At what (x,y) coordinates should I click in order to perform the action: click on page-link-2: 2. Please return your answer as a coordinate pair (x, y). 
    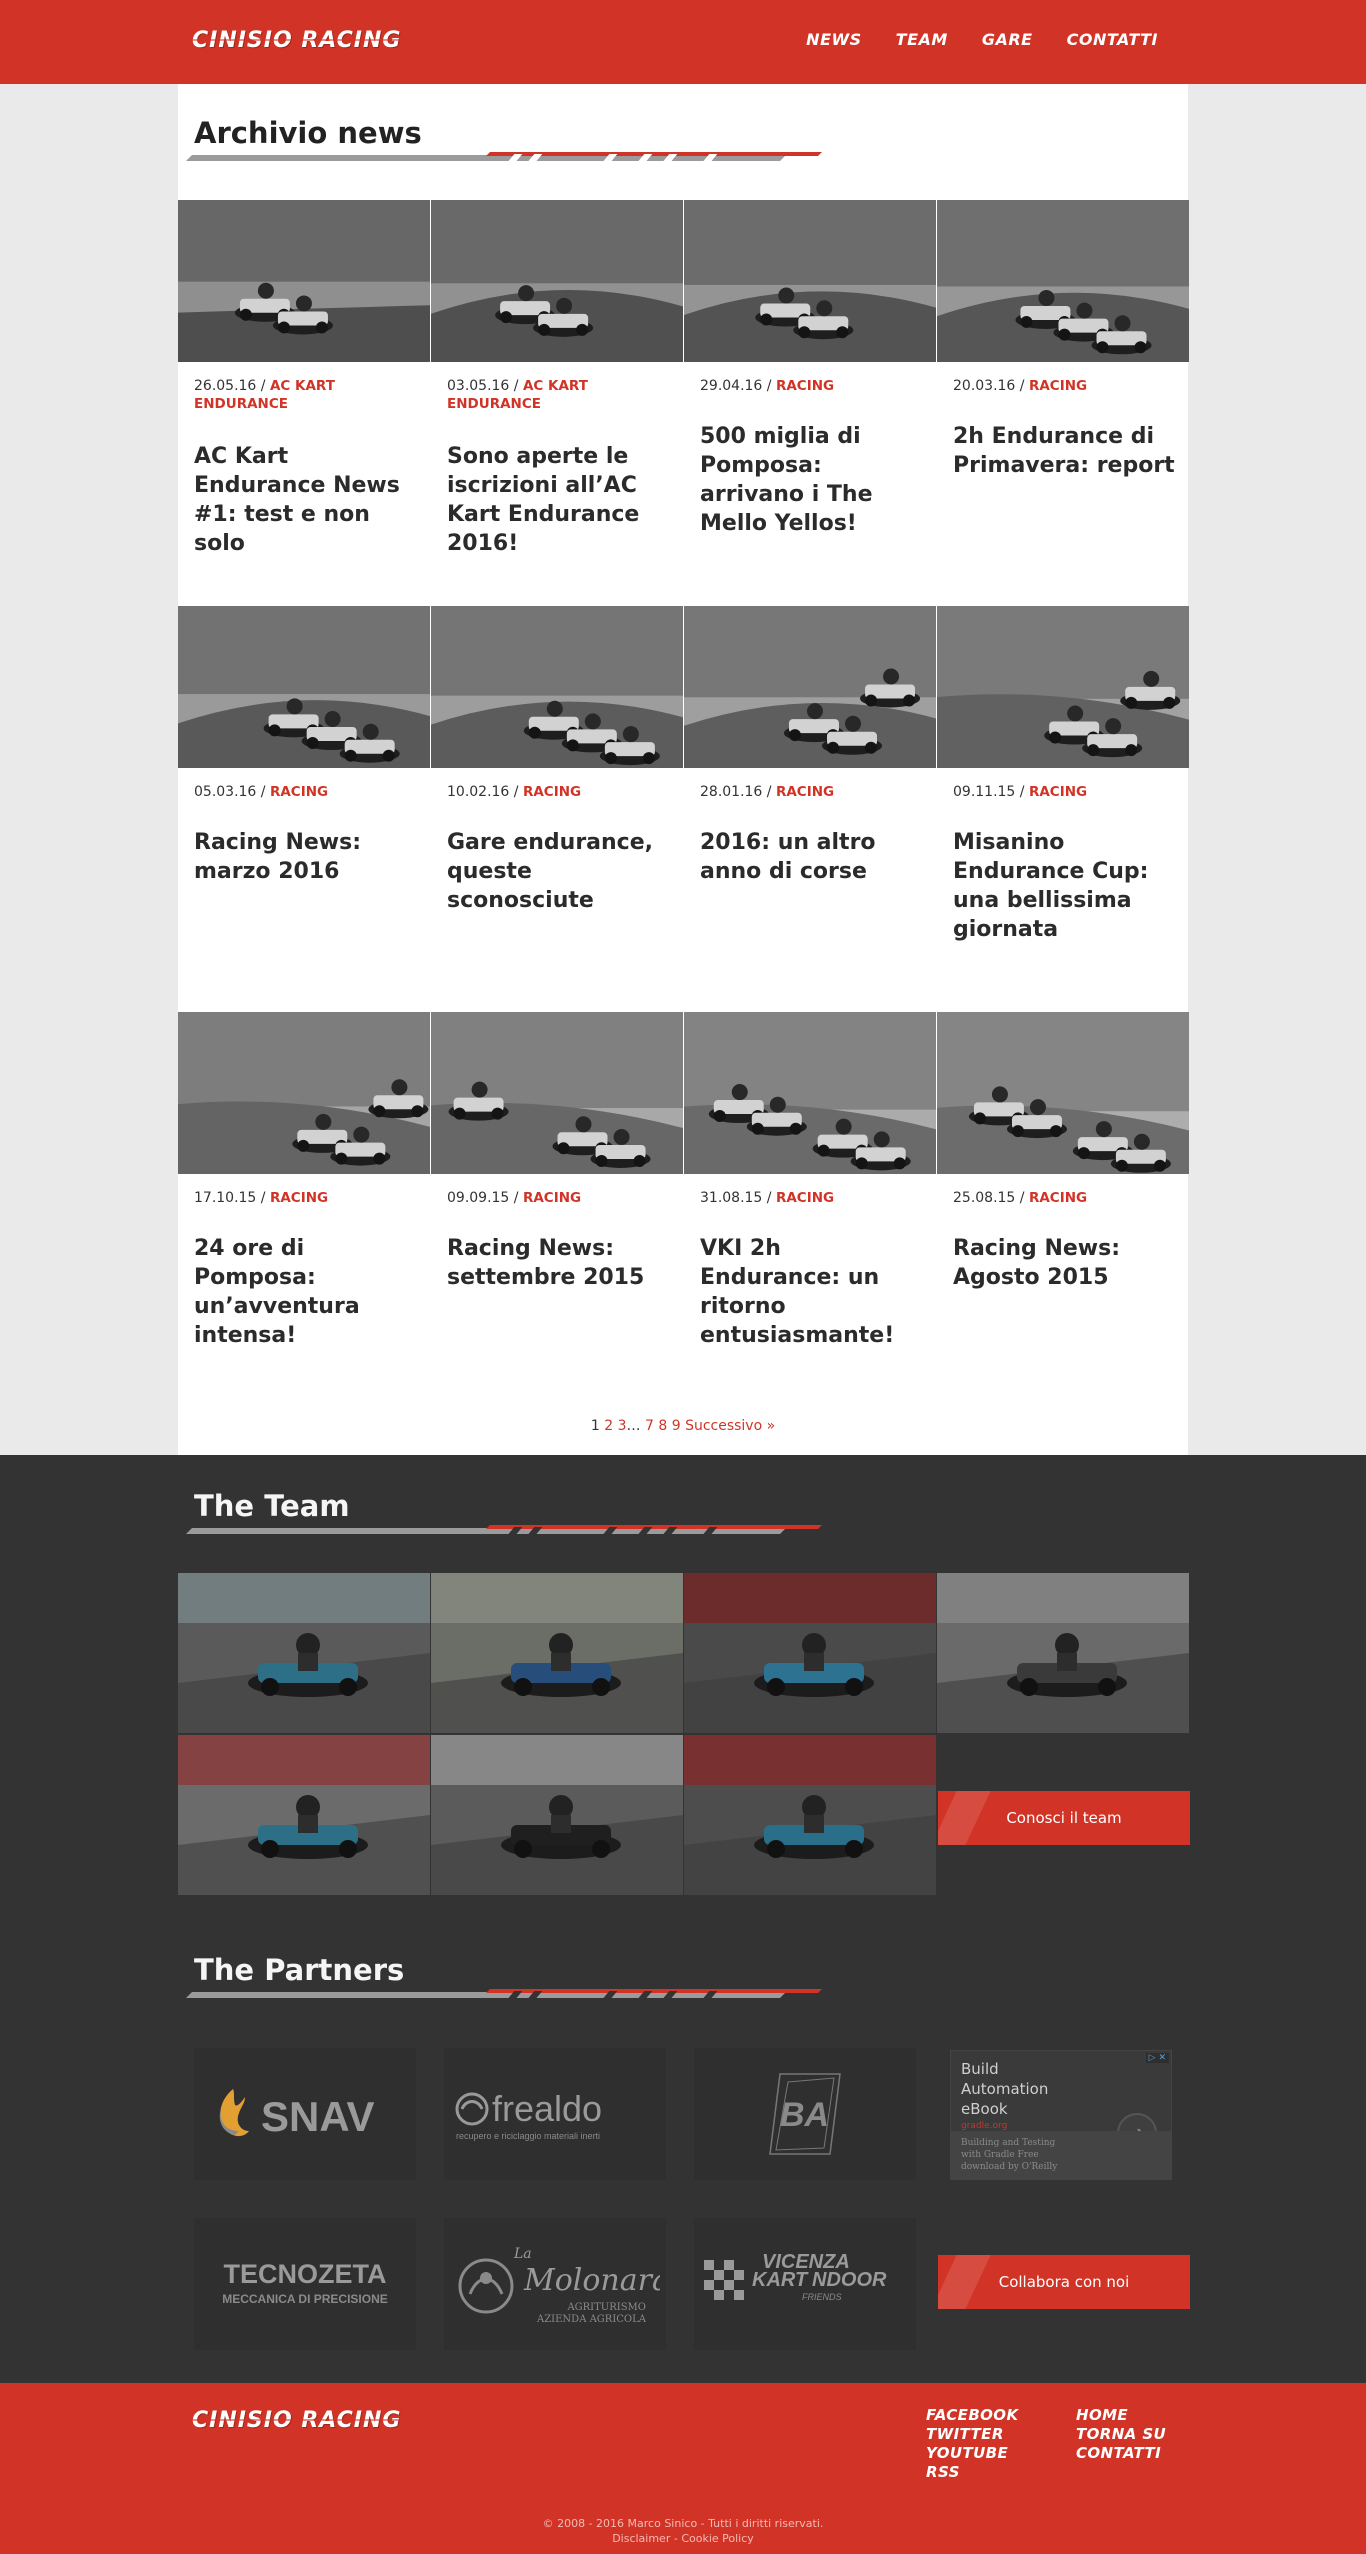
    Looking at the image, I should click on (608, 1426).